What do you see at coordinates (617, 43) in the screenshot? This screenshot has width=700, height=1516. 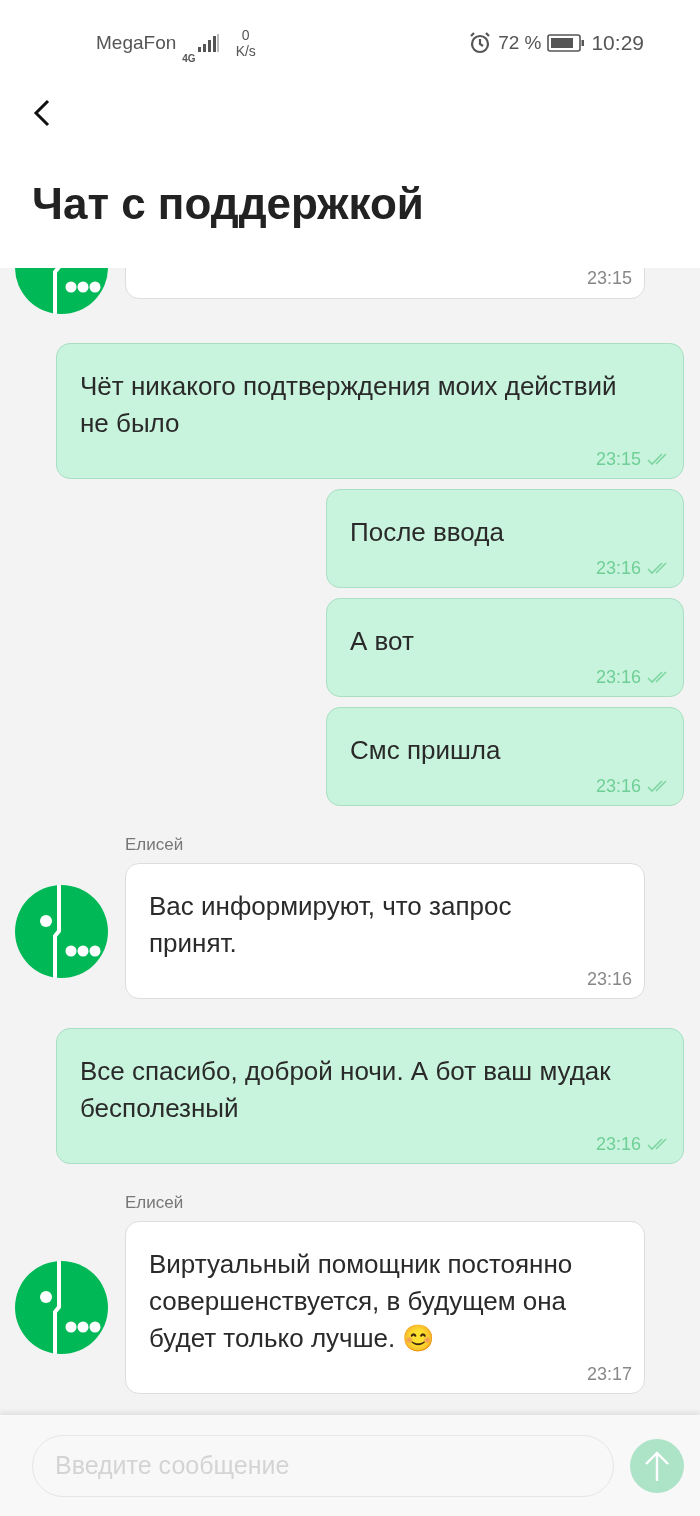 I see `clock: 10:29` at bounding box center [617, 43].